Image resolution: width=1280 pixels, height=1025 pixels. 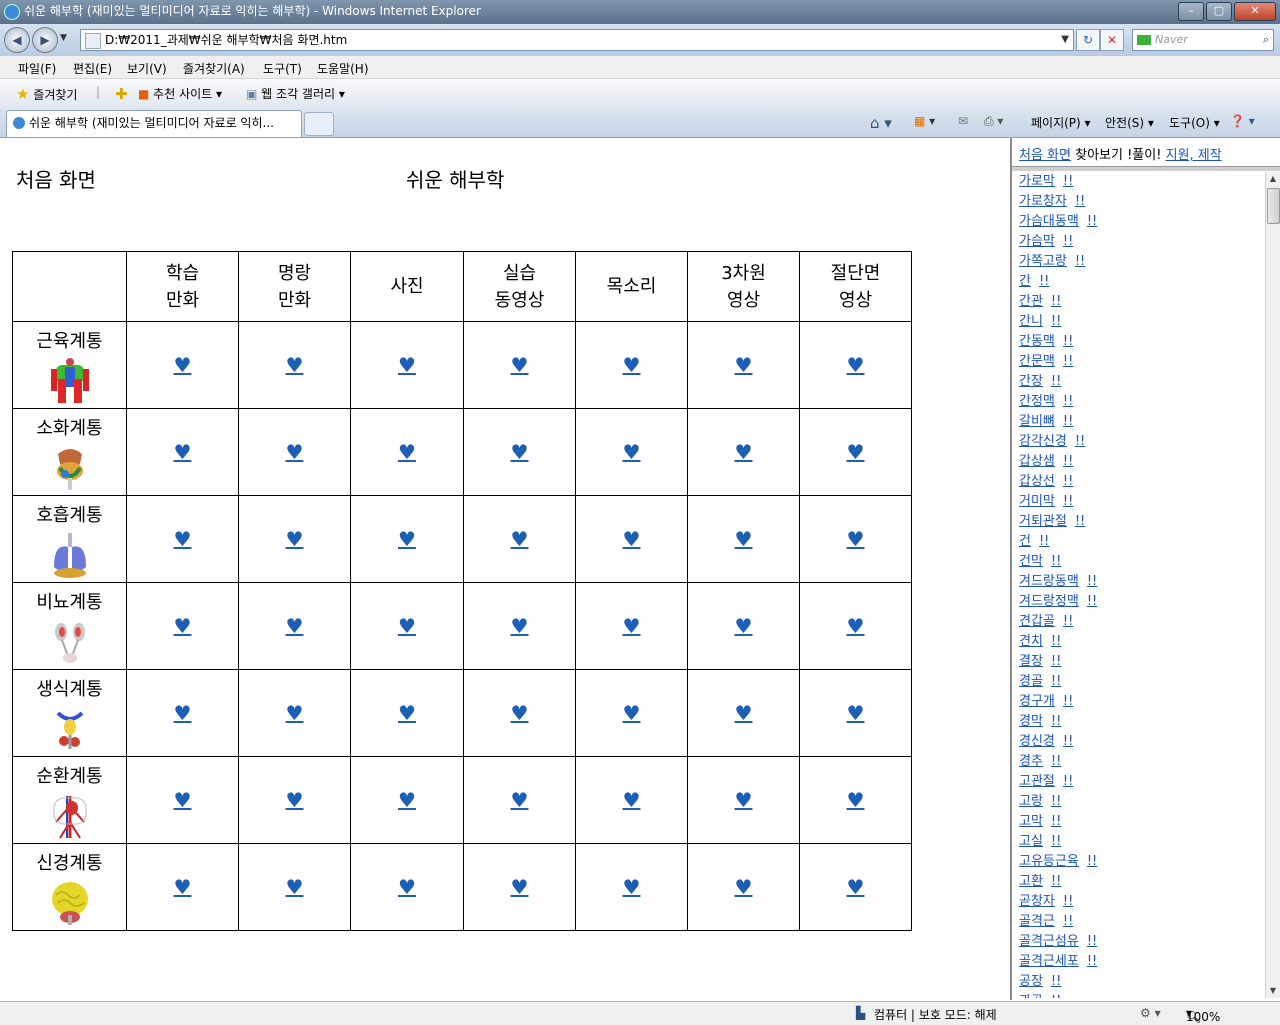 I want to click on term-link: 경신경, so click(x=1037, y=741).